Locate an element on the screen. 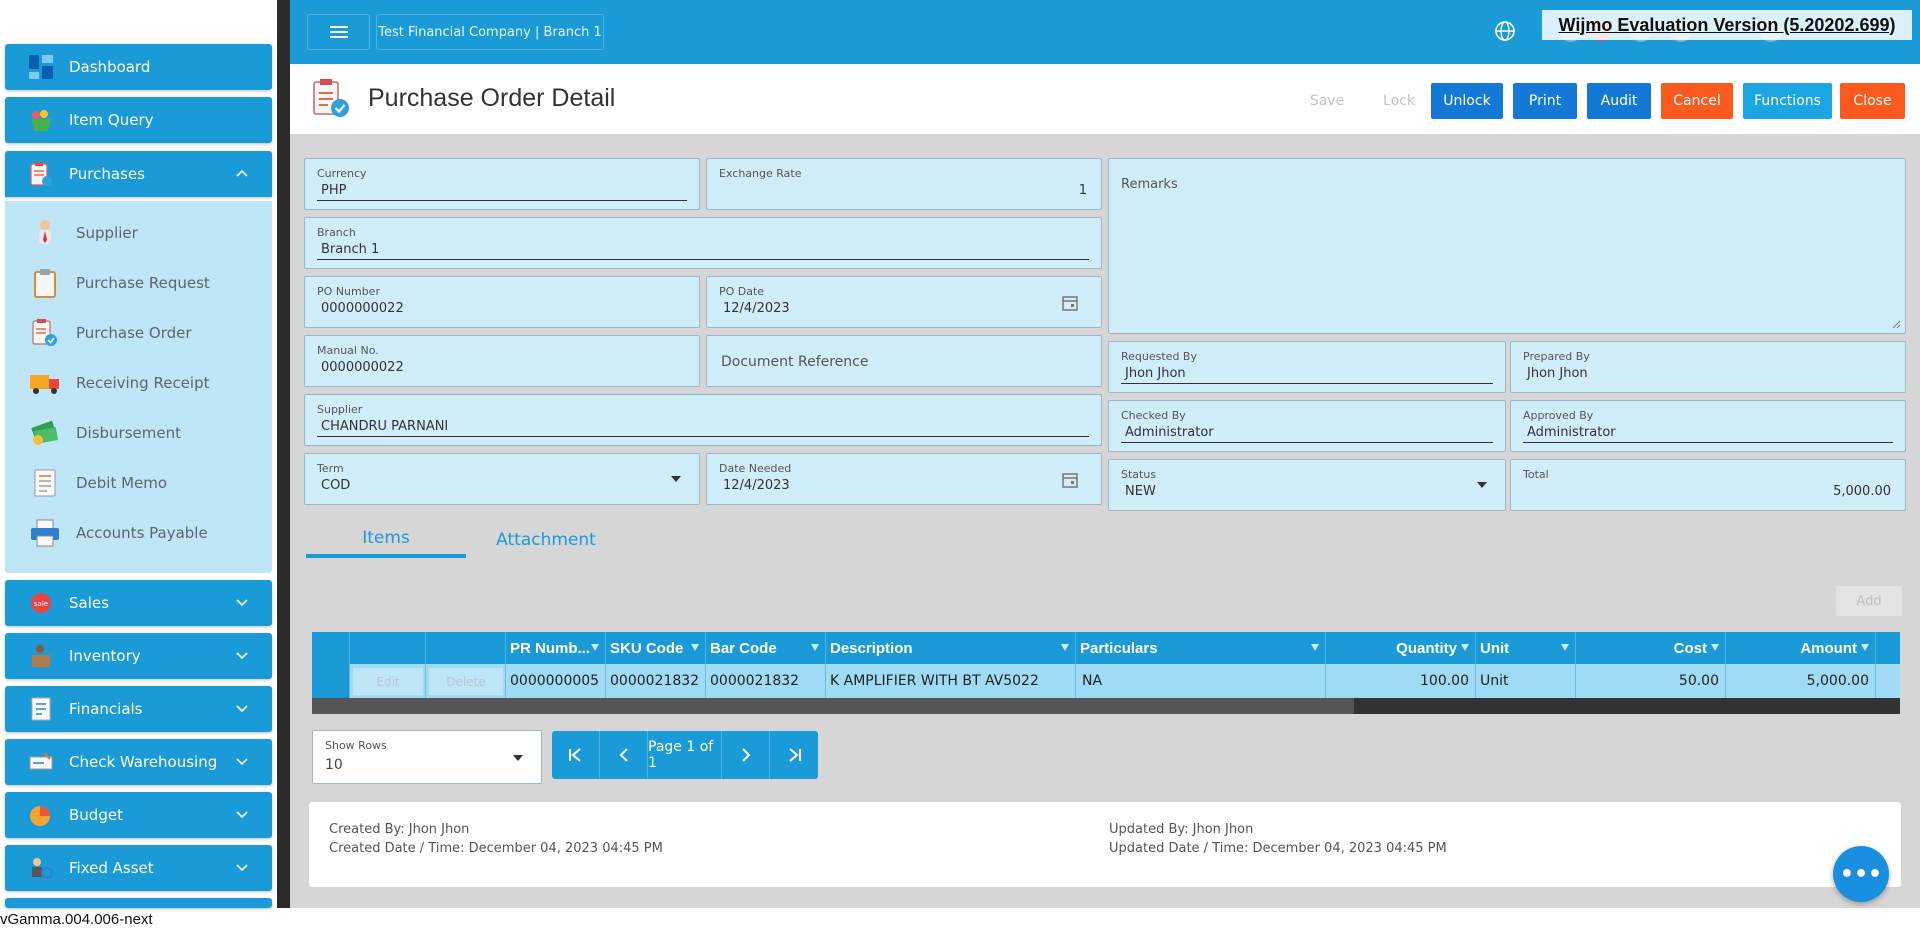  column-amount: Amount is located at coordinates (1801, 648).